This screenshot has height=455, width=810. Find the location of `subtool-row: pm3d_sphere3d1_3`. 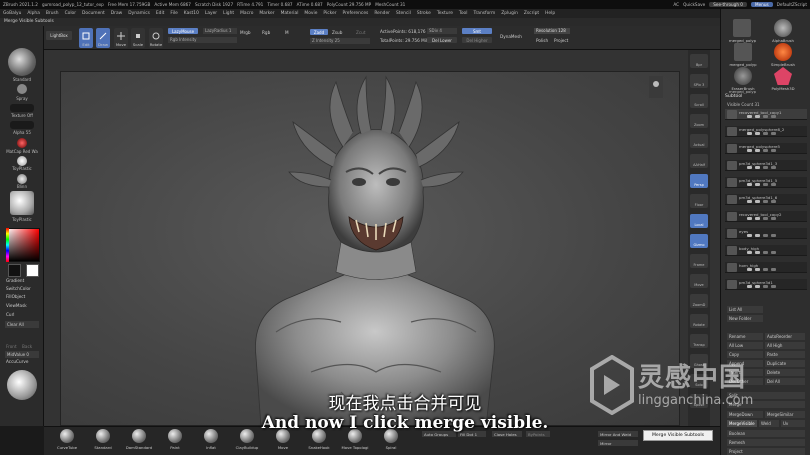

subtool-row: pm3d_sphere3d1_3 is located at coordinates (766, 165).